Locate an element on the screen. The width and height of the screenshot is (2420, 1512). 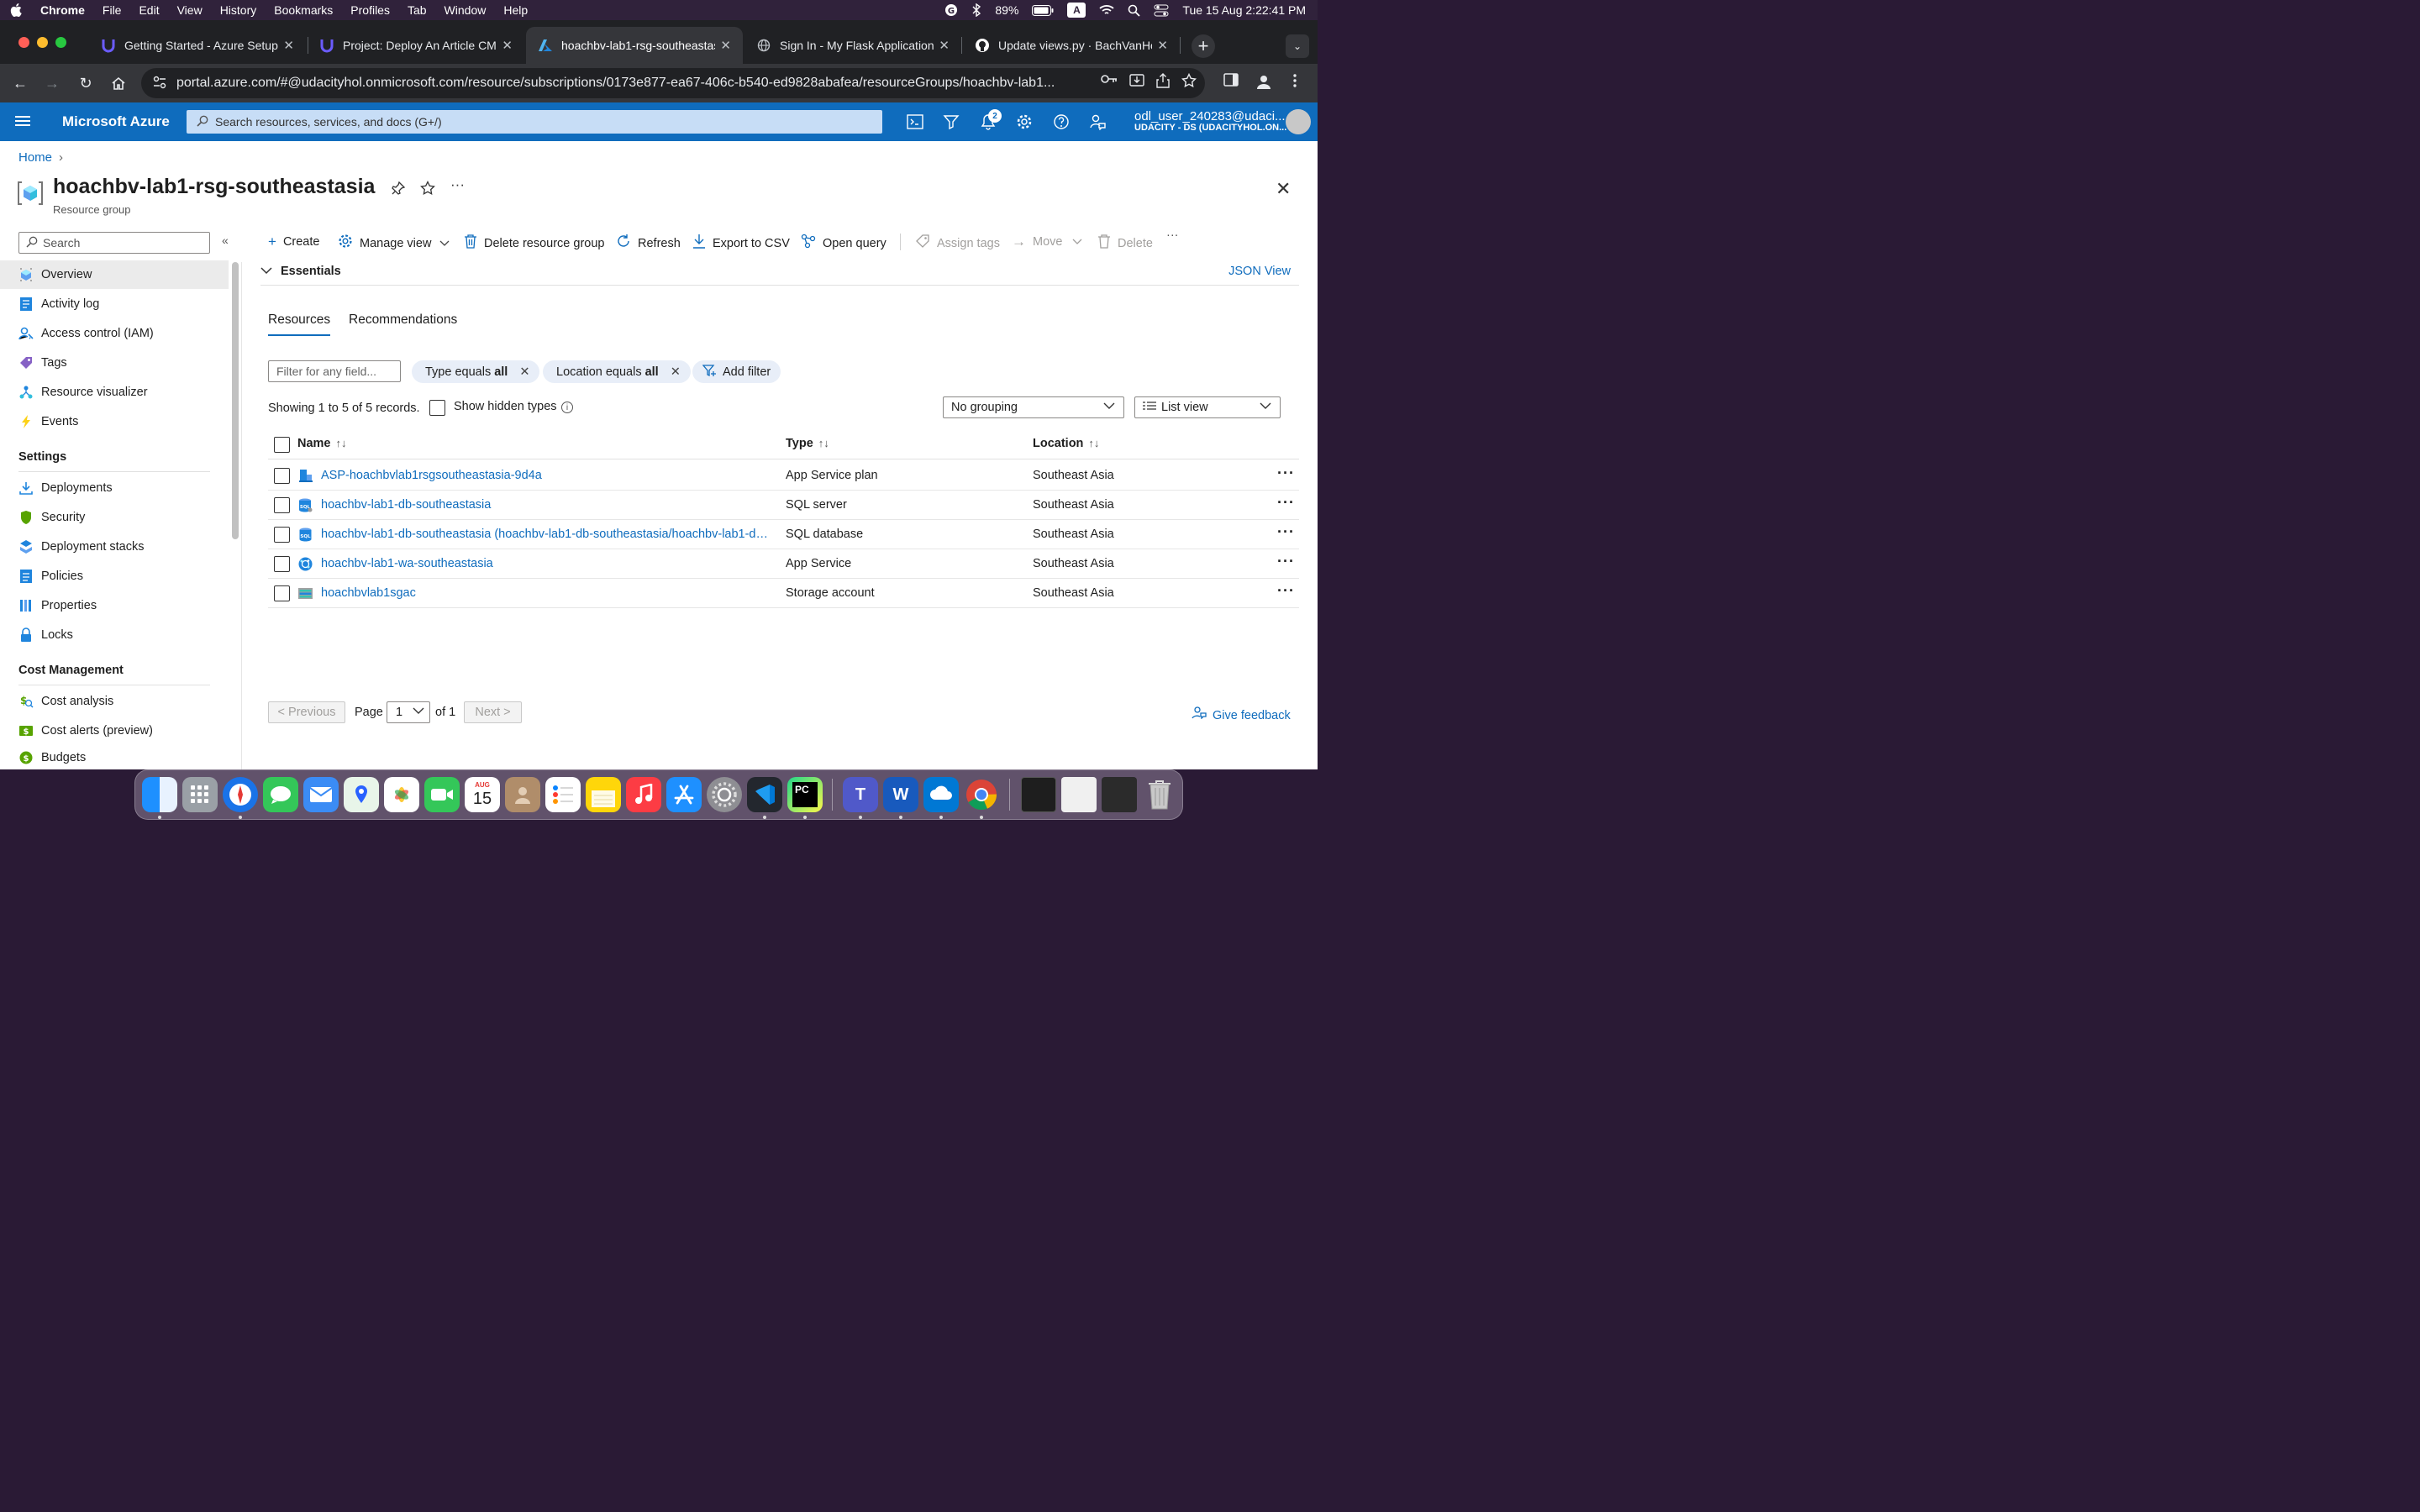
resource-name-link: hoachbvlab1sgac is located at coordinates (548, 593).